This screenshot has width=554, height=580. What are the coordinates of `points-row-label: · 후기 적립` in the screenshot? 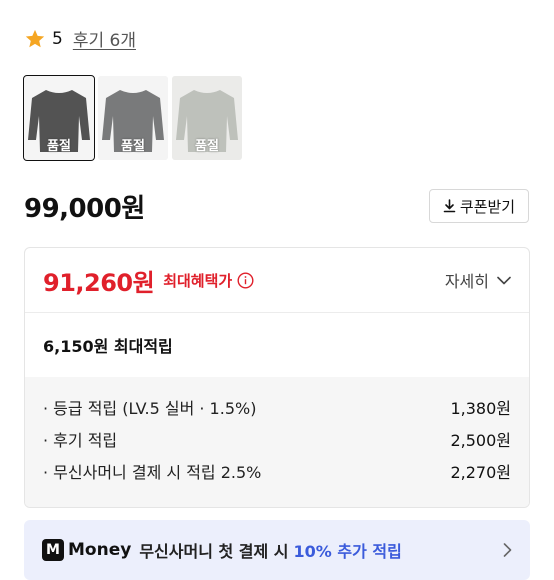 It's located at (80, 440).